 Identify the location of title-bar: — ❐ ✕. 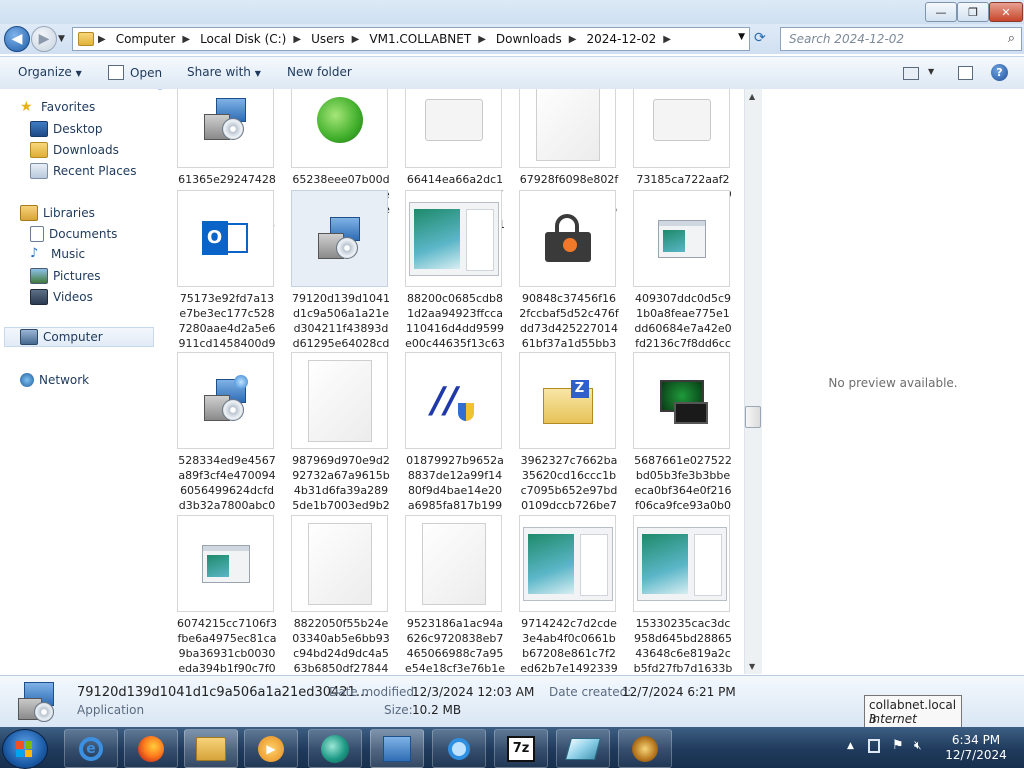
(512, 12).